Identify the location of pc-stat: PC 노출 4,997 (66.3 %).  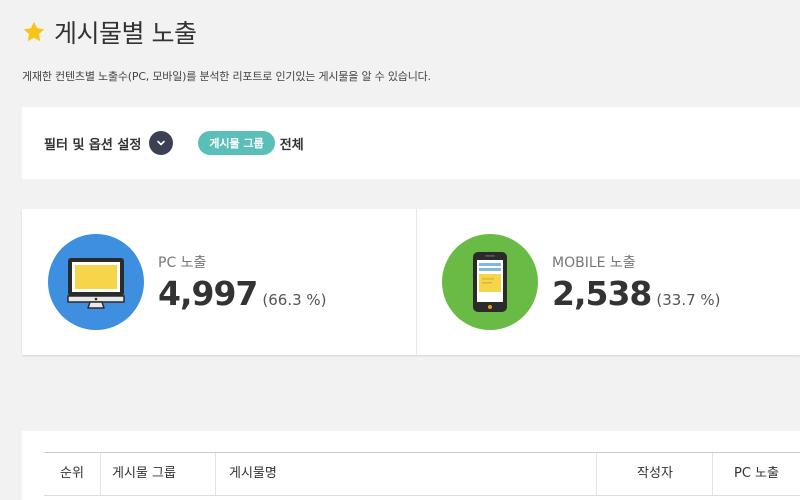
(219, 282).